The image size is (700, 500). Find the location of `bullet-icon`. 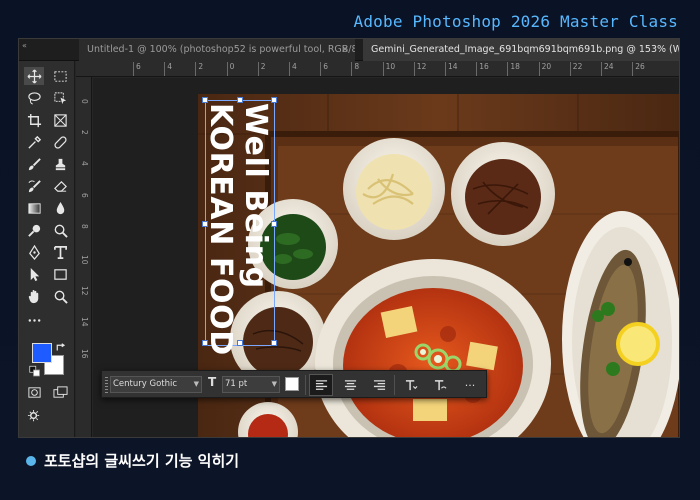

bullet-icon is located at coordinates (31, 460).